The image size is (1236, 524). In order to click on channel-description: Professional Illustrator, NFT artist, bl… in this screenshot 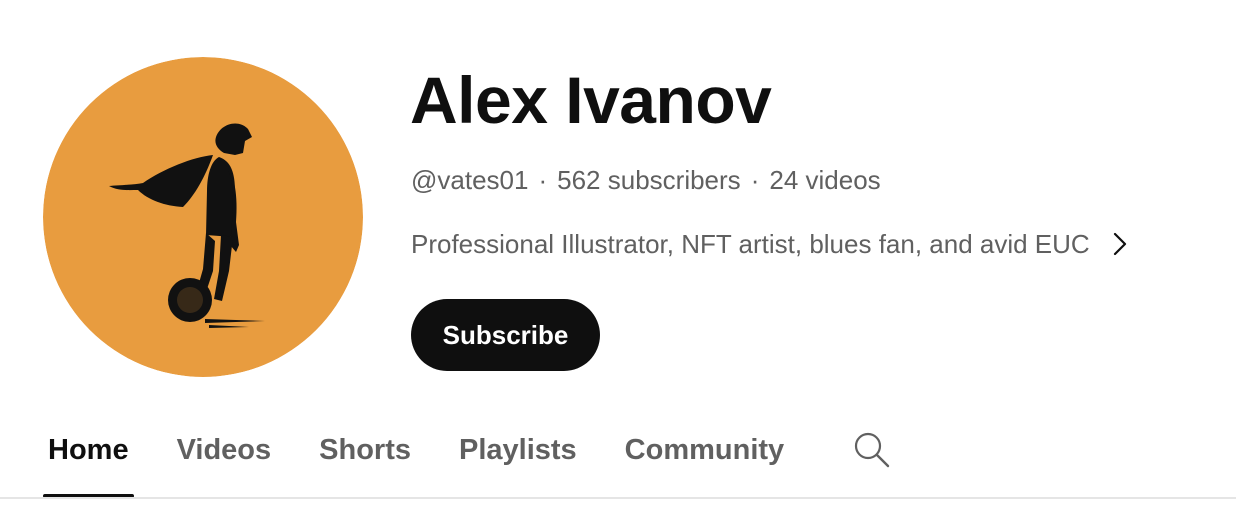, I will do `click(769, 244)`.